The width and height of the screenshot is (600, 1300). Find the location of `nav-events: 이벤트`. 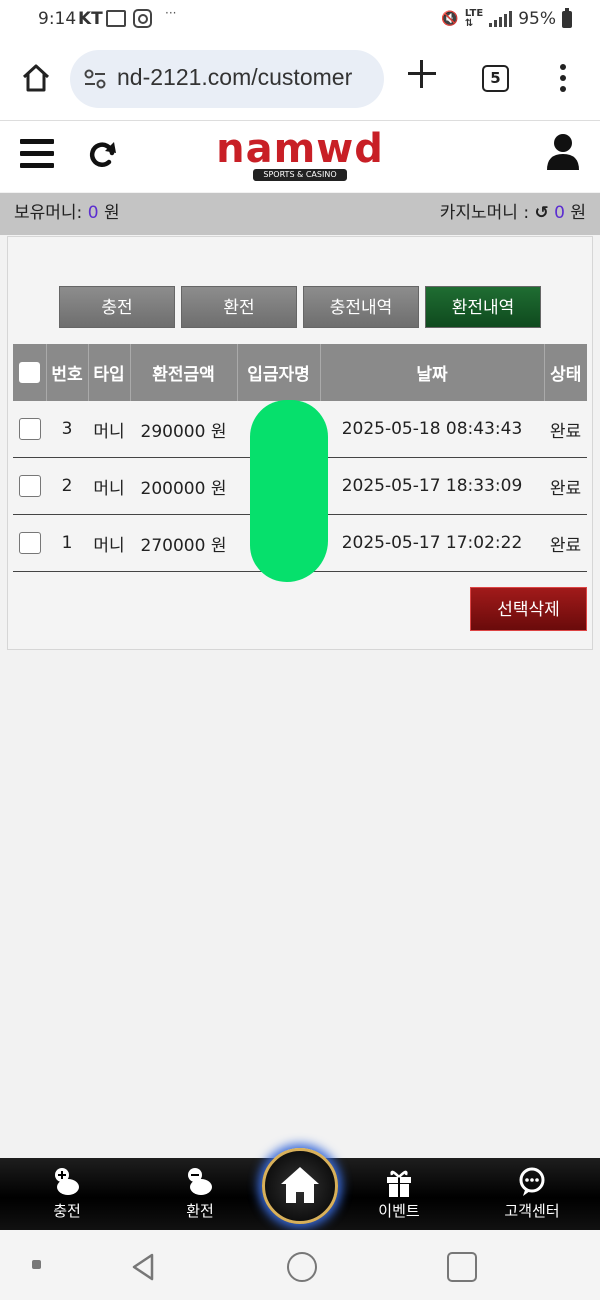

nav-events: 이벤트 is located at coordinates (399, 1193).